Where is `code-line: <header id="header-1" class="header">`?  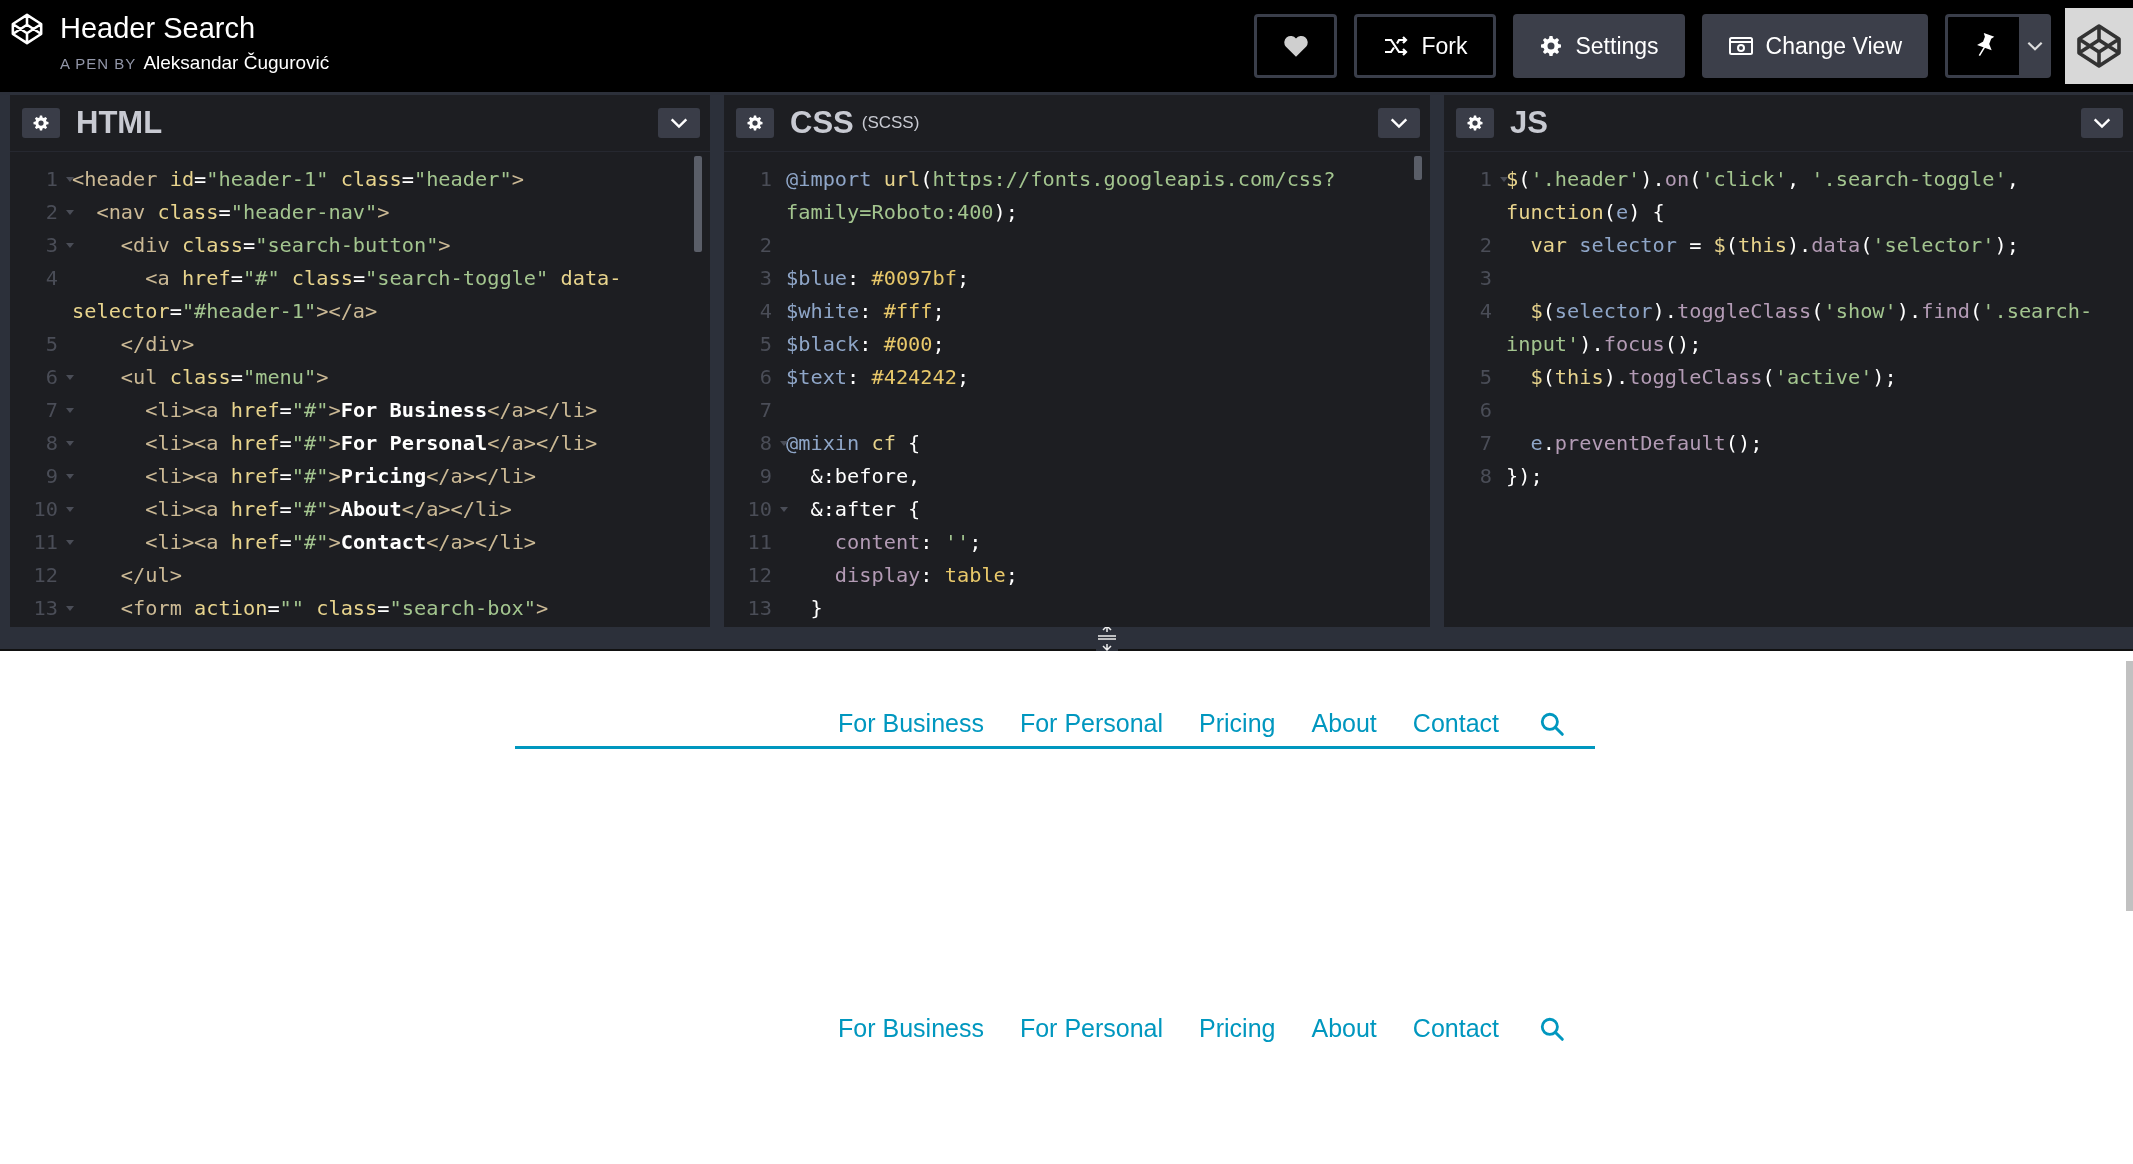
code-line: <header id="header-1" class="header"> is located at coordinates (298, 178).